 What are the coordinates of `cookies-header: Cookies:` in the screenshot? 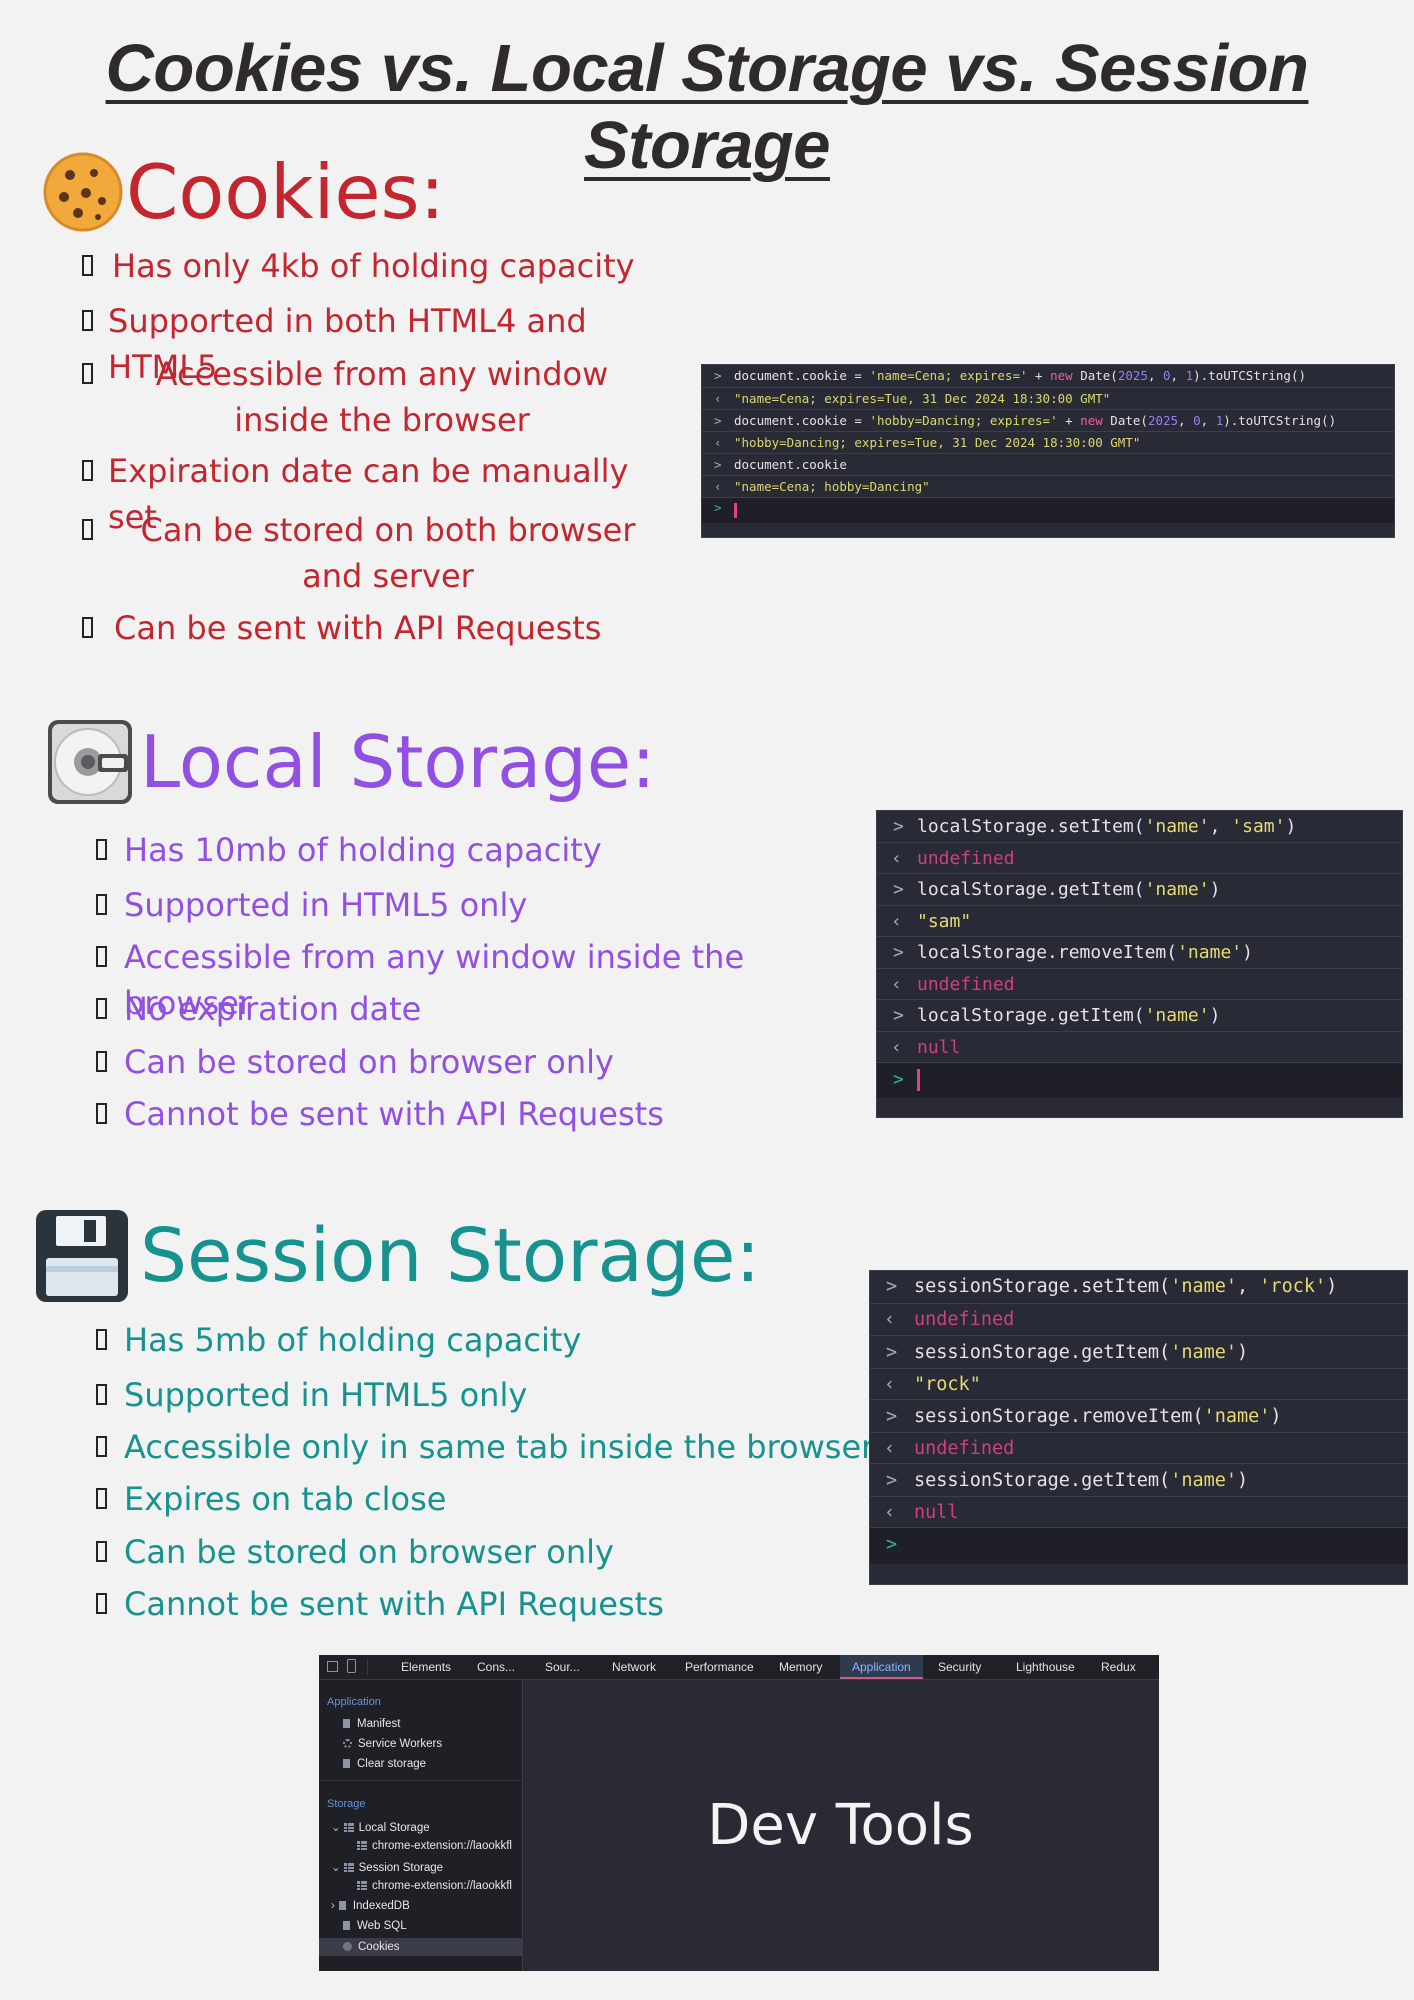 It's located at (243, 192).